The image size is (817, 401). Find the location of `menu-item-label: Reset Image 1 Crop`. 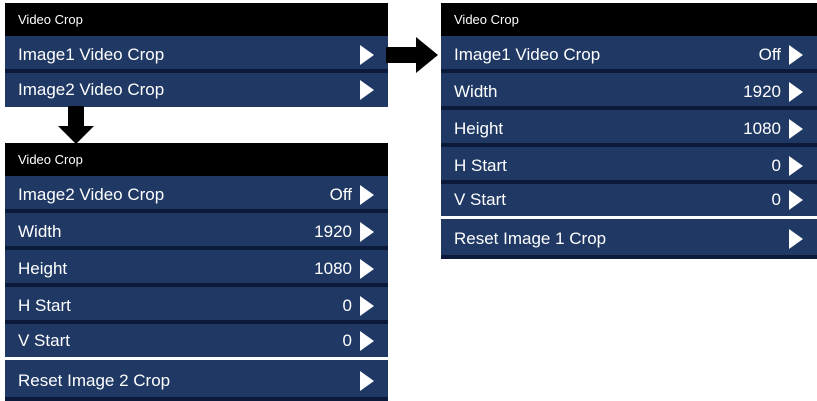

menu-item-label: Reset Image 1 Crop is located at coordinates (530, 238).